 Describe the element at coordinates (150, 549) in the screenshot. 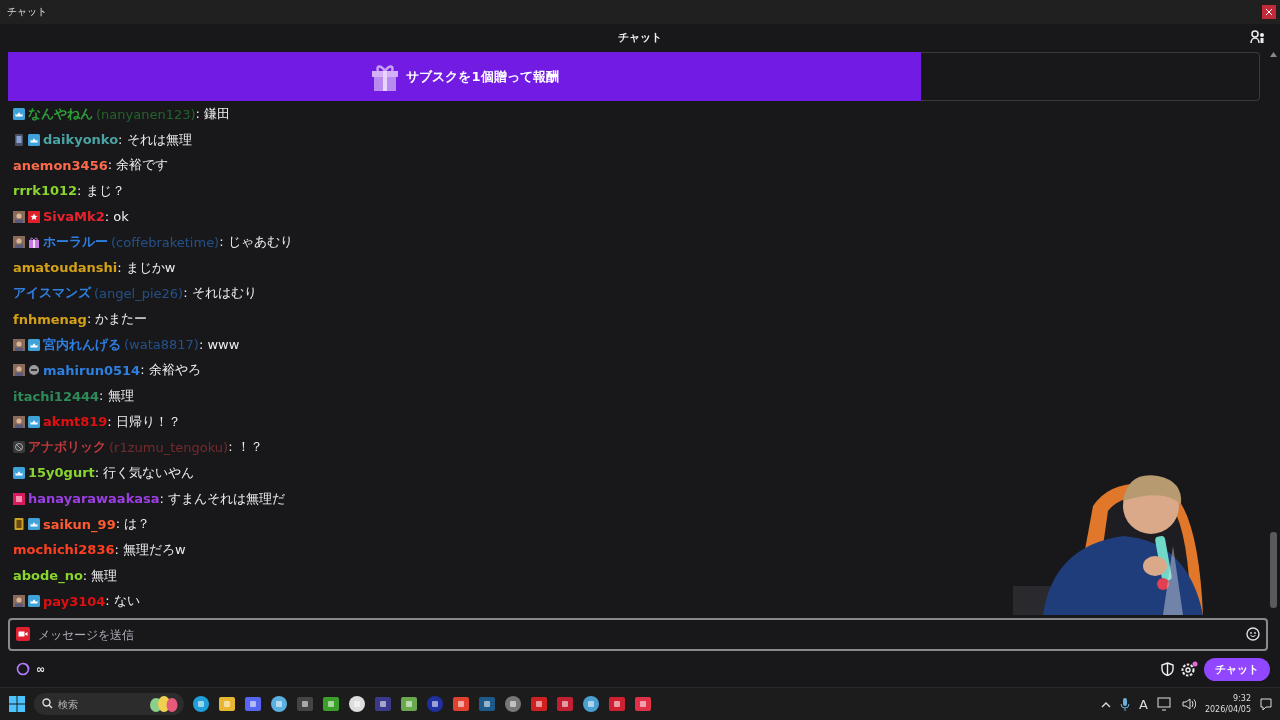

I see `message-text: : 無理だろw` at that location.